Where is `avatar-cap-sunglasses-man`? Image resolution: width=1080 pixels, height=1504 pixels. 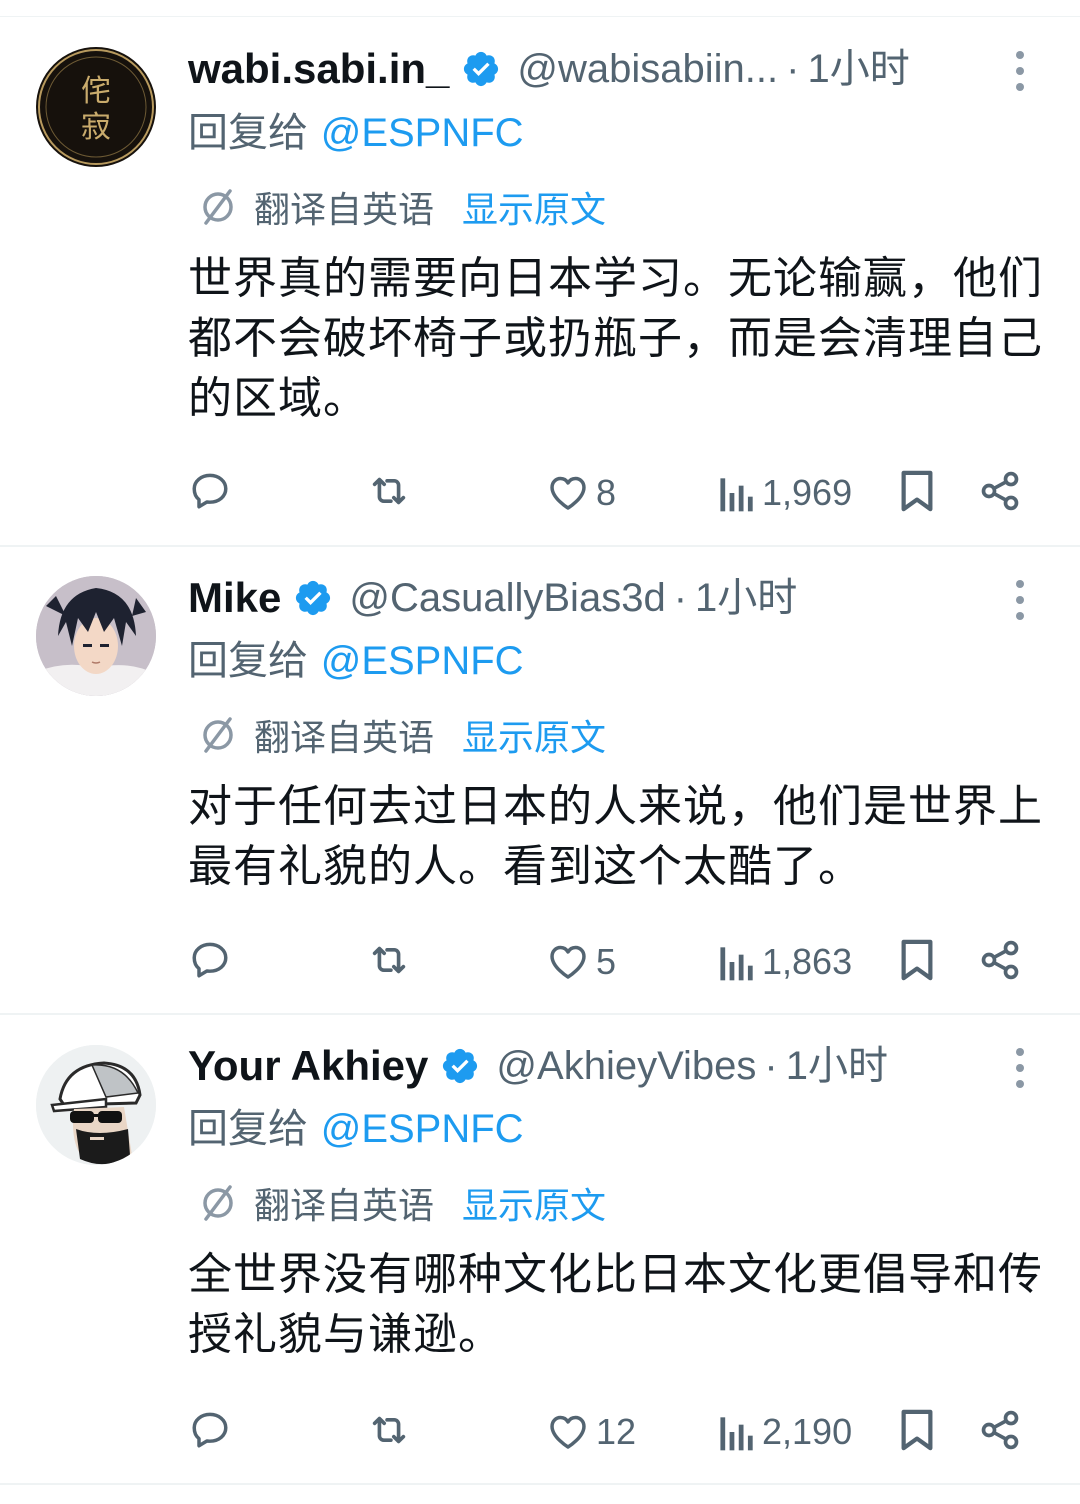
avatar-cap-sunglasses-man is located at coordinates (96, 1105).